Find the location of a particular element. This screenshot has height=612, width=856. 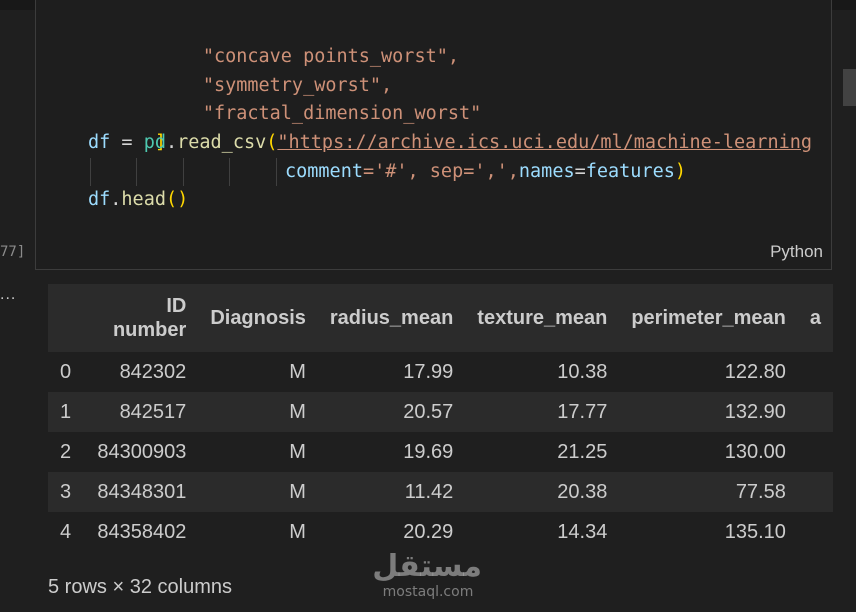

code-line-7: df.head() is located at coordinates (138, 200).